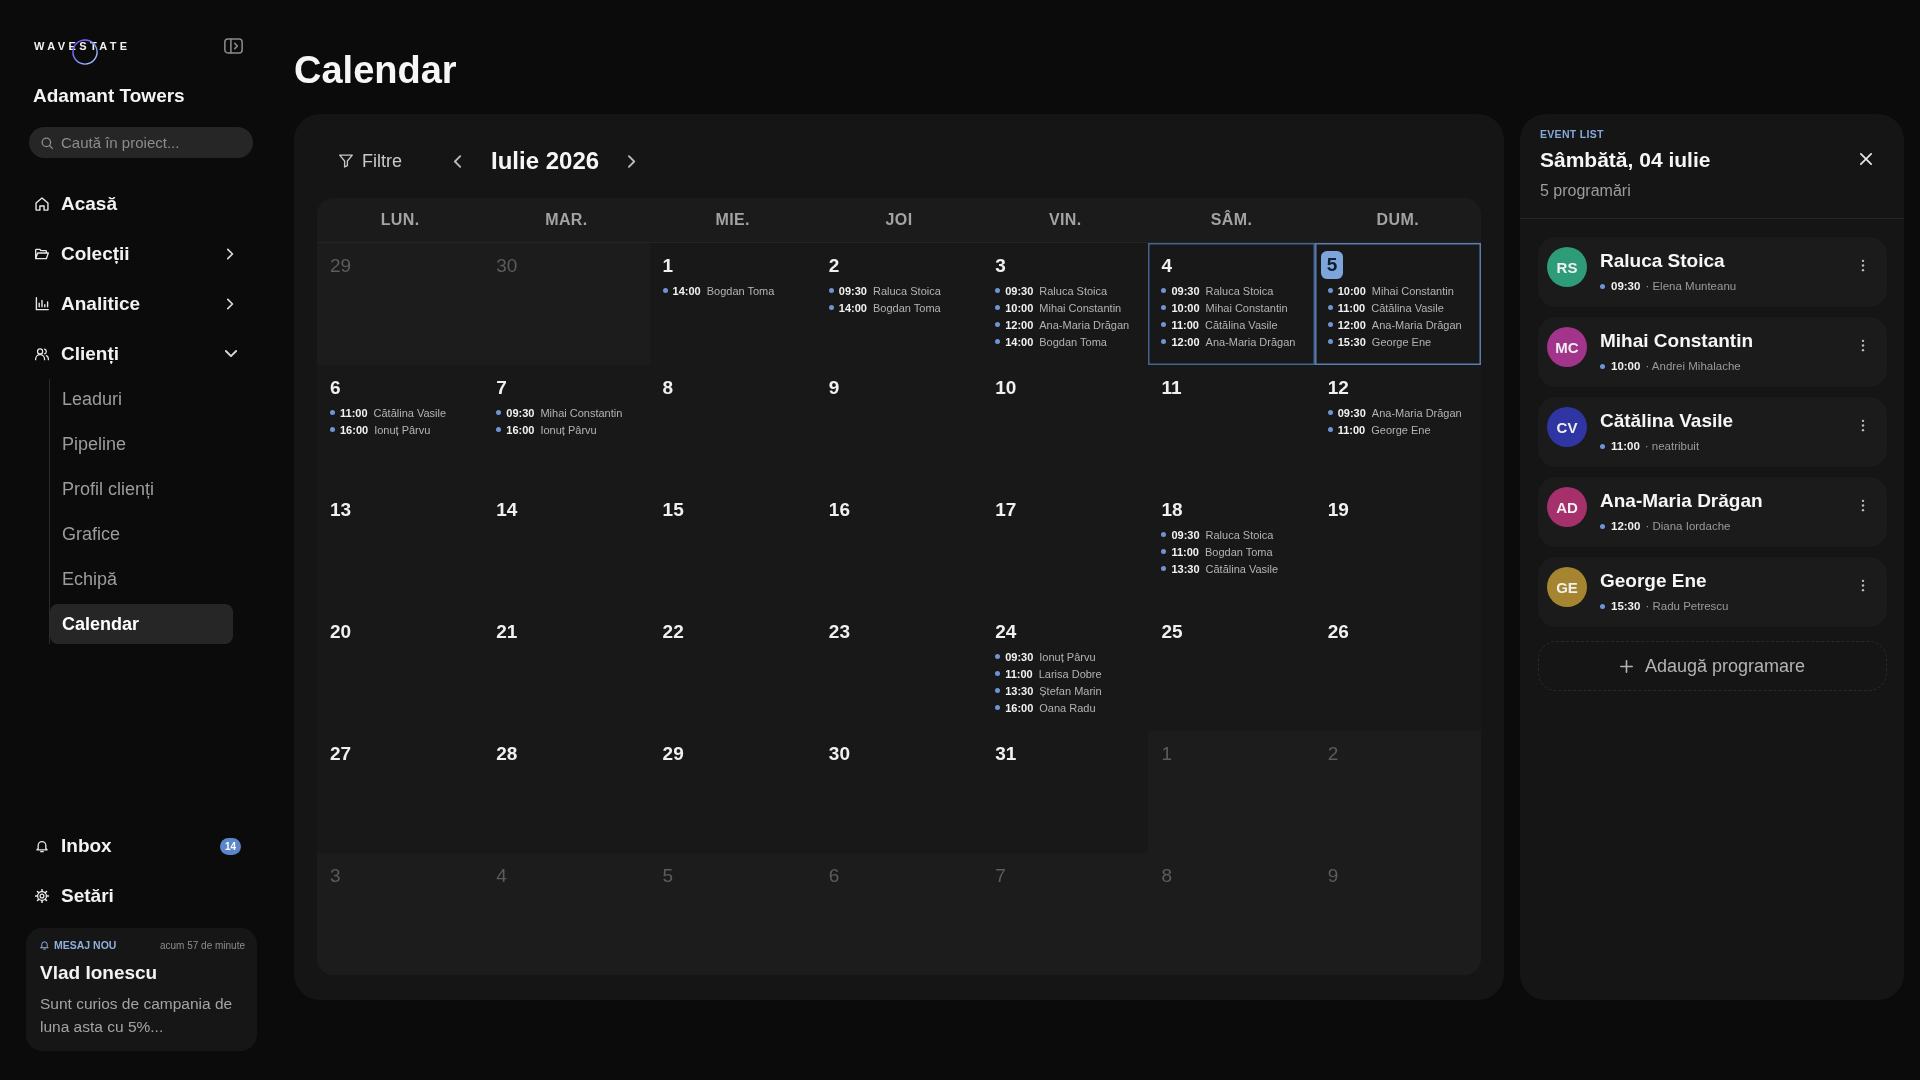 The height and width of the screenshot is (1080, 1920). I want to click on nav-item: Analitice, so click(139, 304).